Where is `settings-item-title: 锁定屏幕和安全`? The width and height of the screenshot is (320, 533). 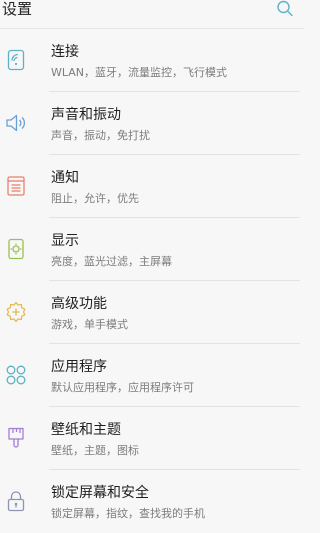
settings-item-title: 锁定屏幕和安全 is located at coordinates (100, 493).